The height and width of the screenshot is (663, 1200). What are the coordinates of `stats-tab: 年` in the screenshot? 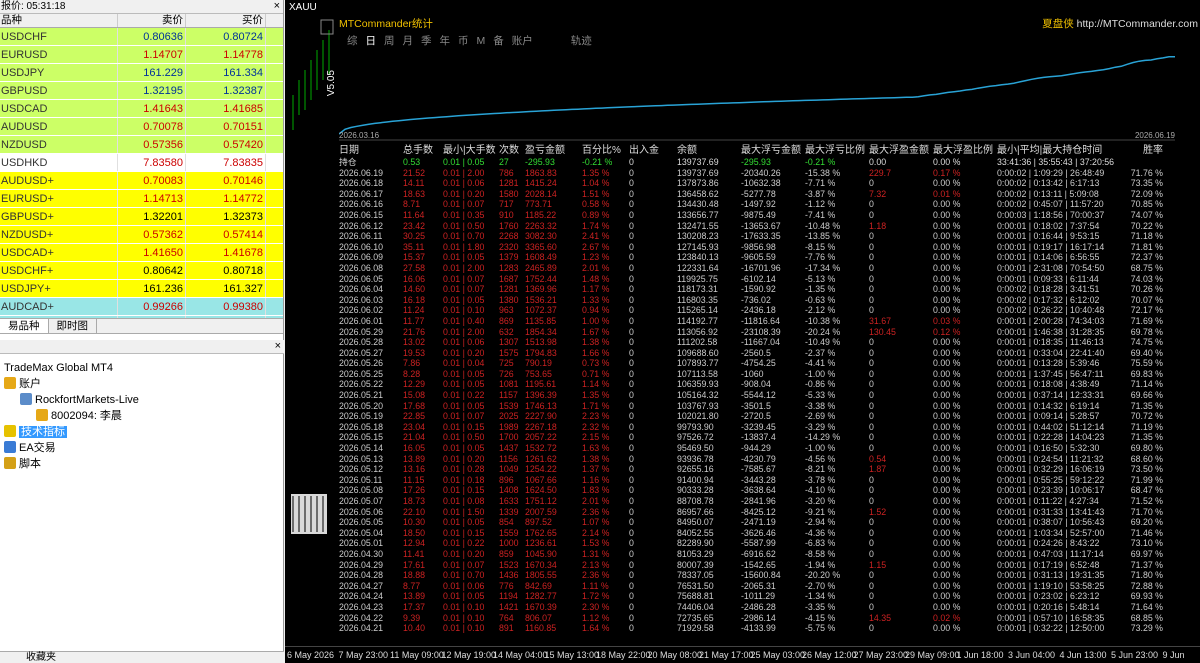 It's located at (445, 41).